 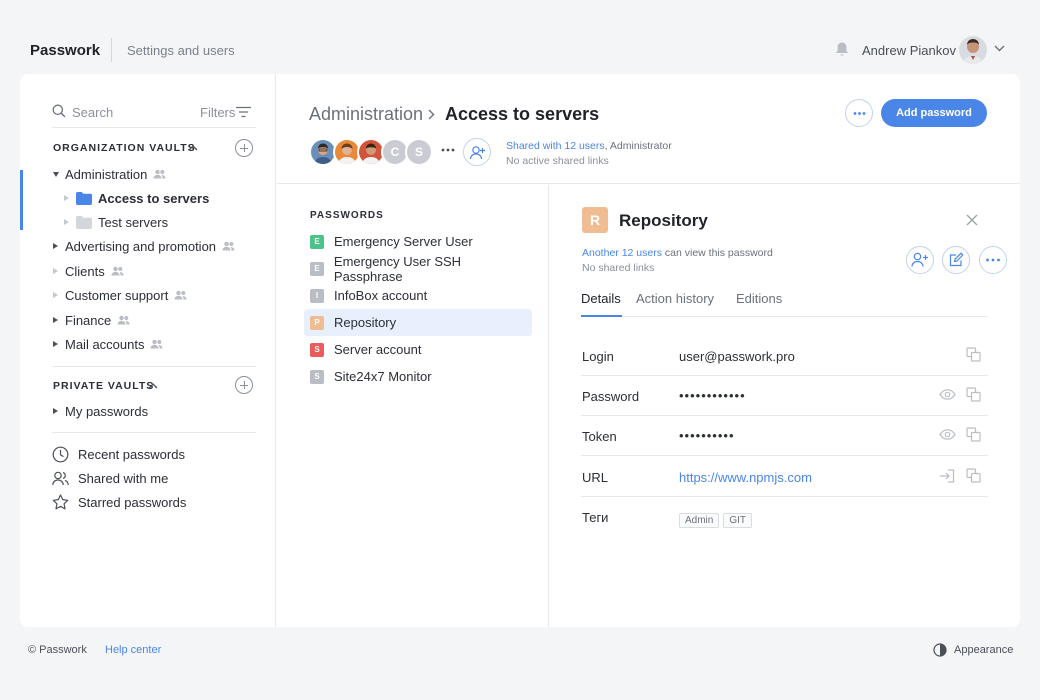 I want to click on breadcrumb-parent: Administration, so click(x=366, y=114).